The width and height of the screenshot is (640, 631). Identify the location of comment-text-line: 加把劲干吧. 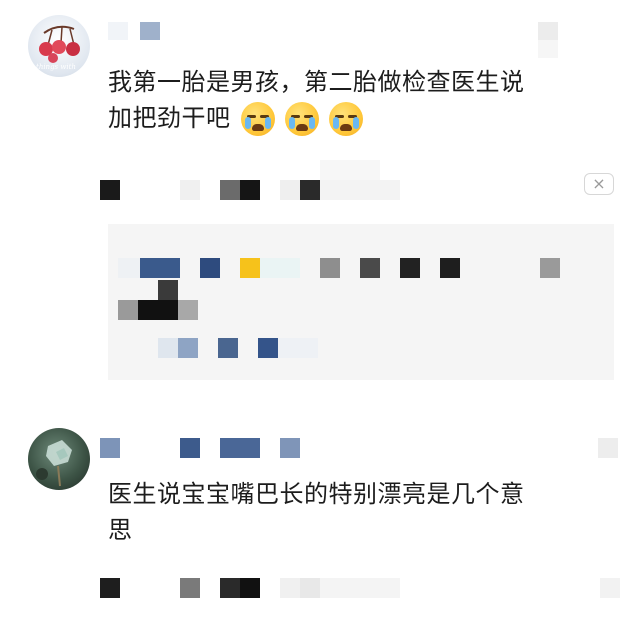
(363, 118).